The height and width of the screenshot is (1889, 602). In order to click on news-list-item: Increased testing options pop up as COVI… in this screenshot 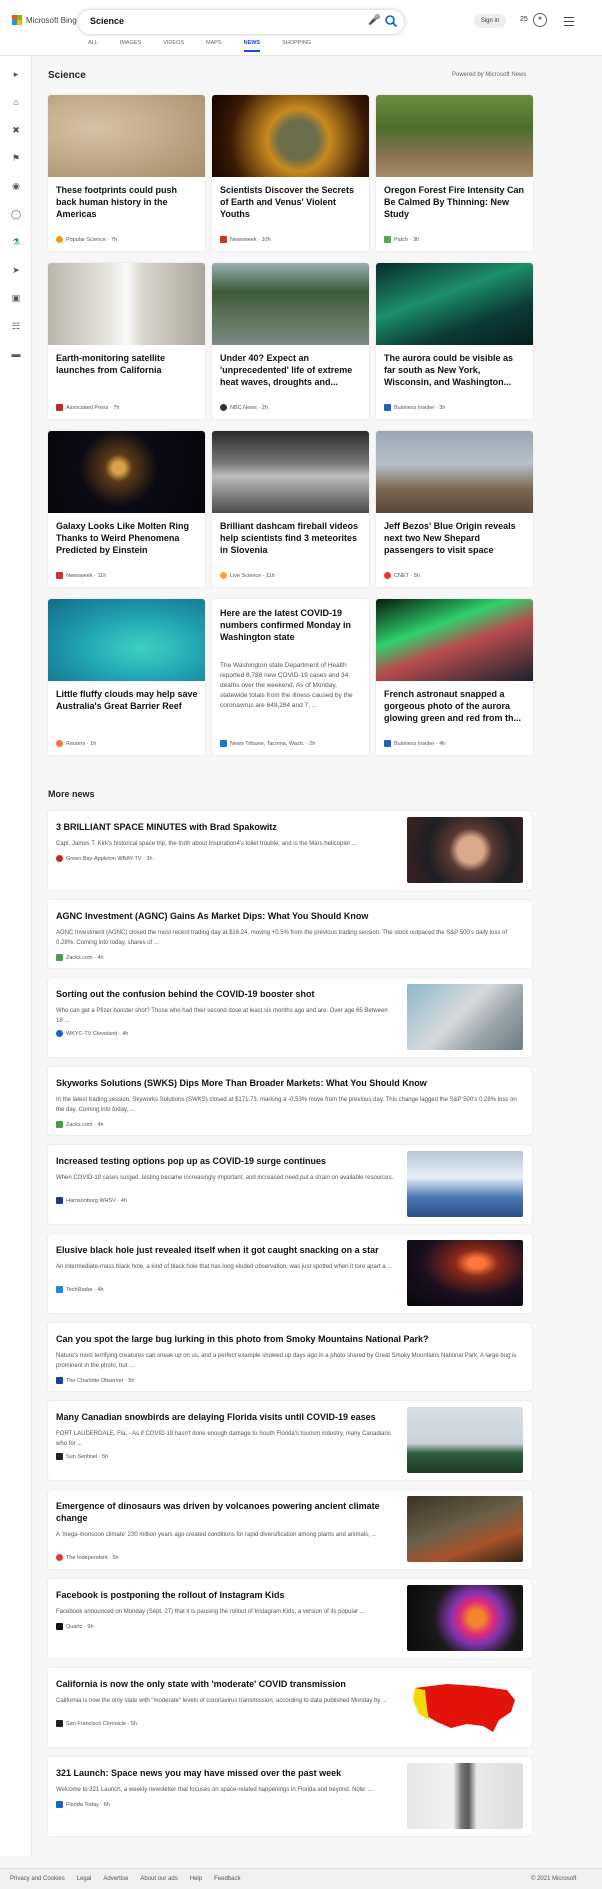, I will do `click(290, 1184)`.